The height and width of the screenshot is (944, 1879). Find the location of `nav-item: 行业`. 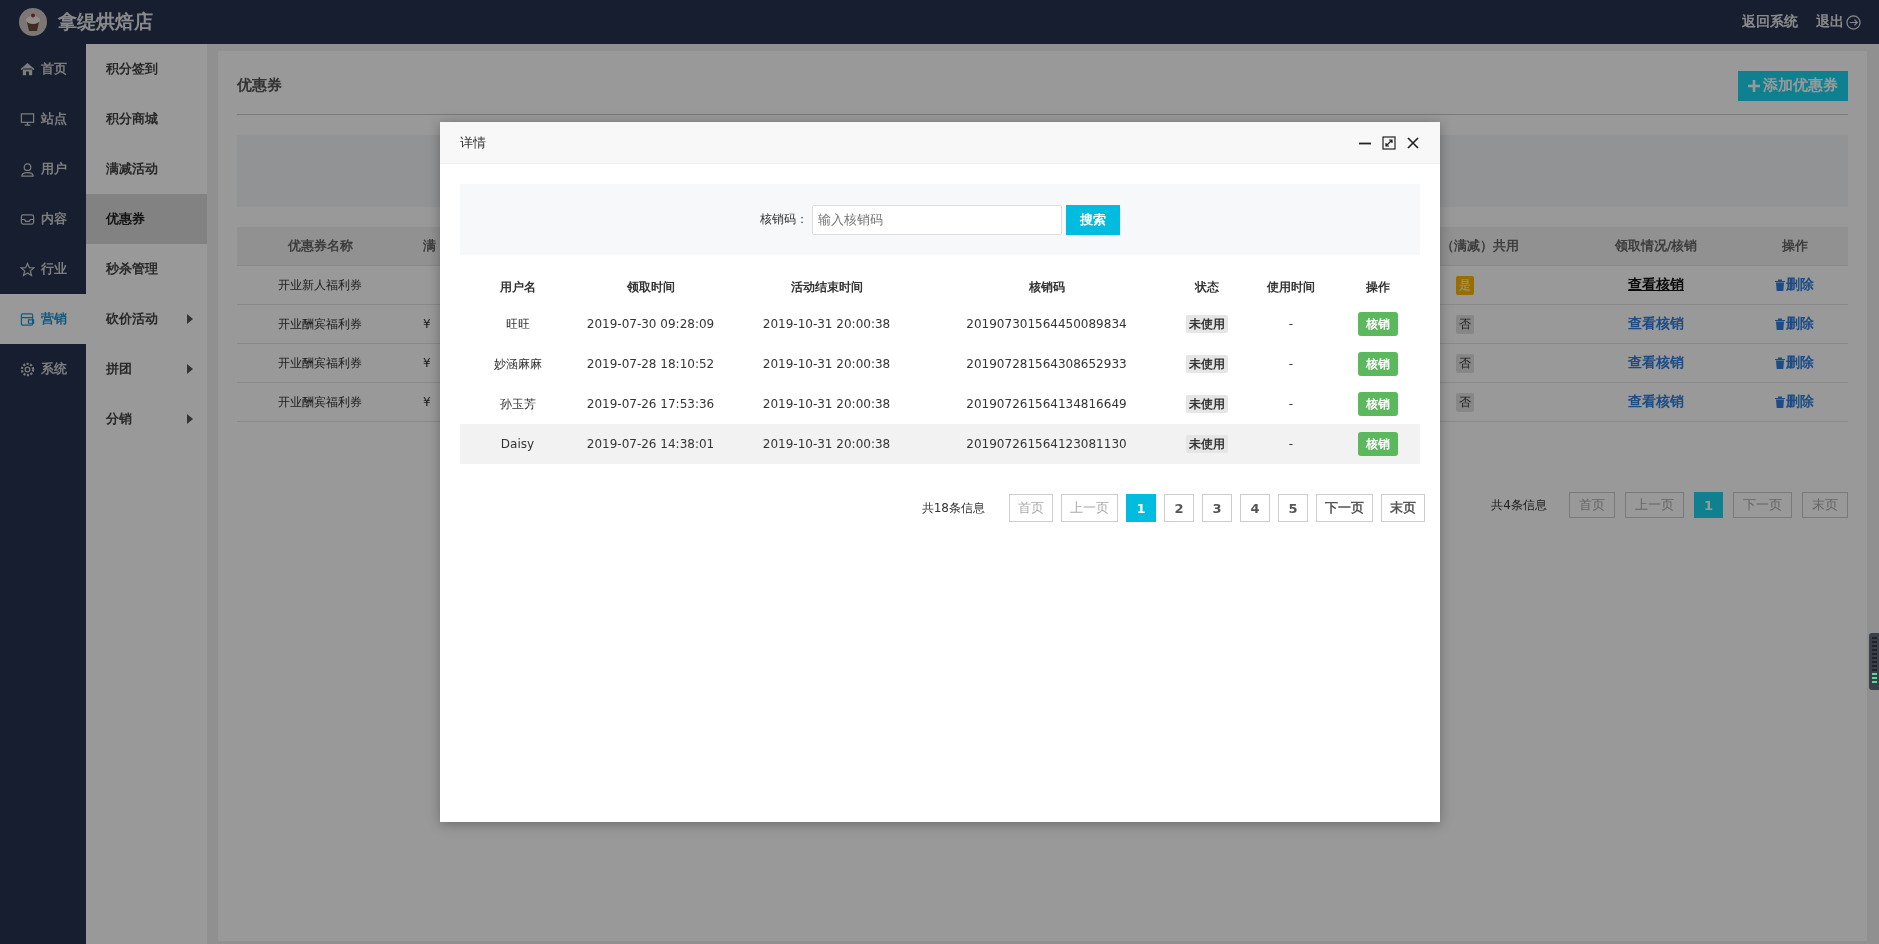

nav-item: 行业 is located at coordinates (43, 269).